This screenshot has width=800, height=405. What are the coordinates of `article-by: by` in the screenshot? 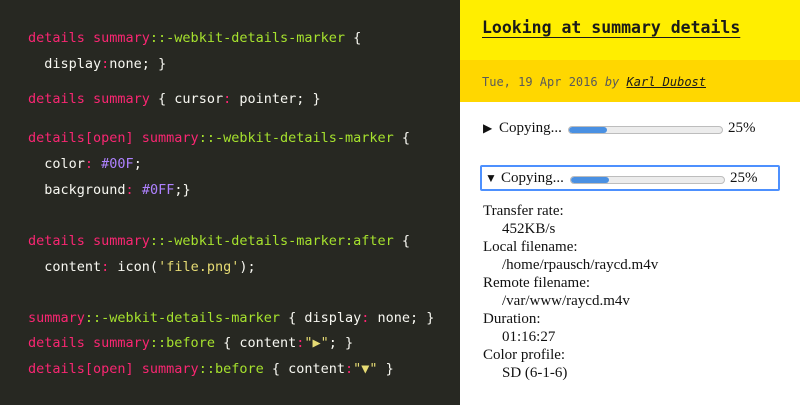 It's located at (612, 82).